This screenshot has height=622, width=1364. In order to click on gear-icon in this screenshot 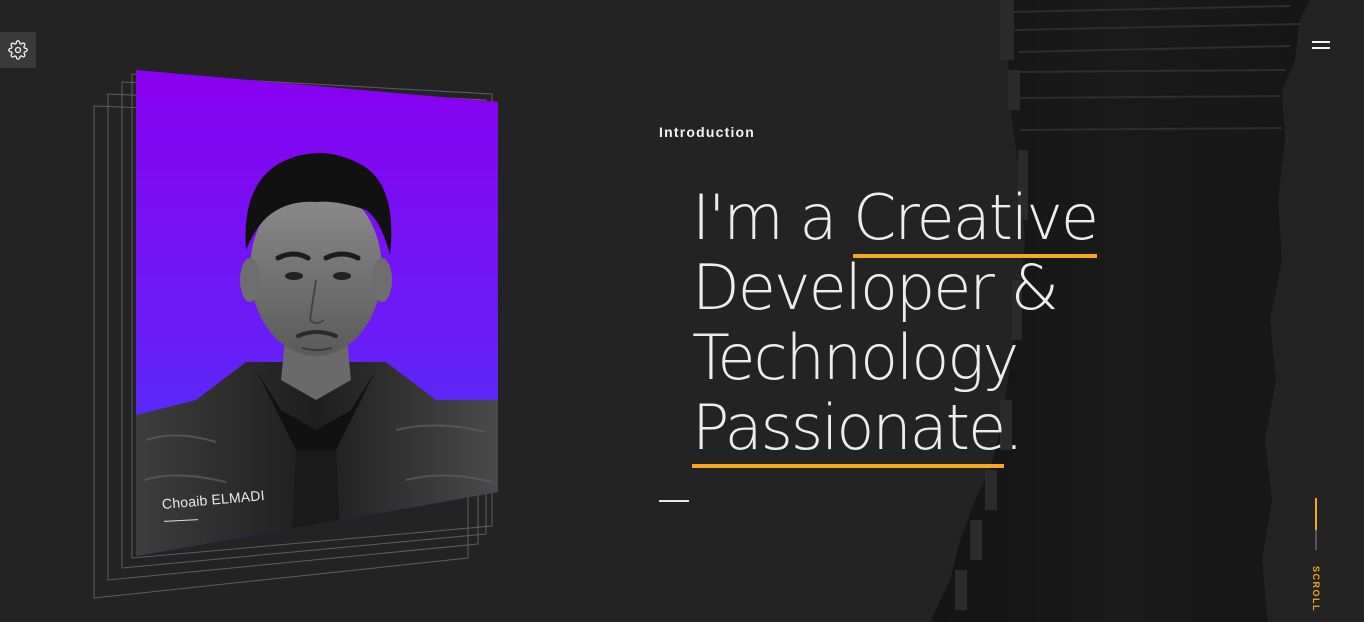, I will do `click(18, 50)`.